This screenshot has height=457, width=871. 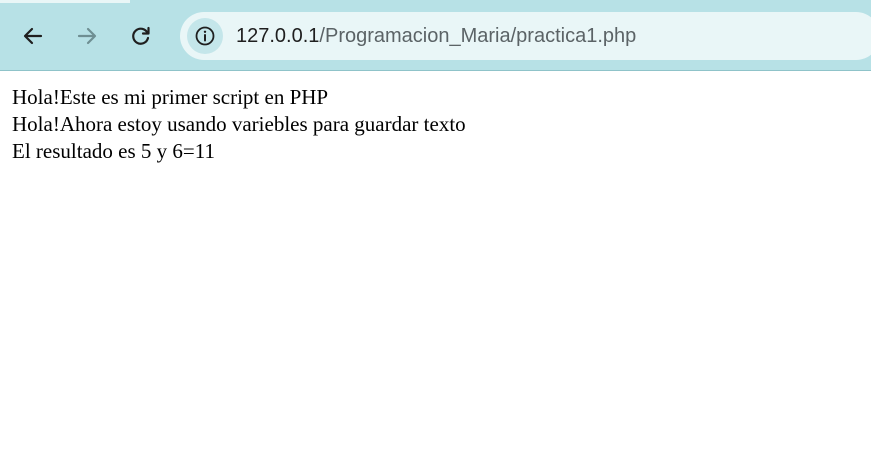 I want to click on info-icon, so click(x=205, y=36).